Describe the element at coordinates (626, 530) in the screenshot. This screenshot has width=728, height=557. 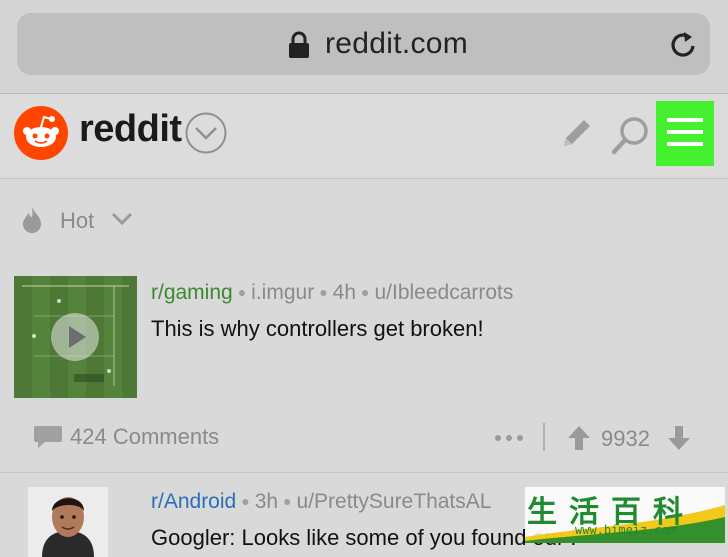
I see `watermark-url: www.bimeiz.com` at that location.